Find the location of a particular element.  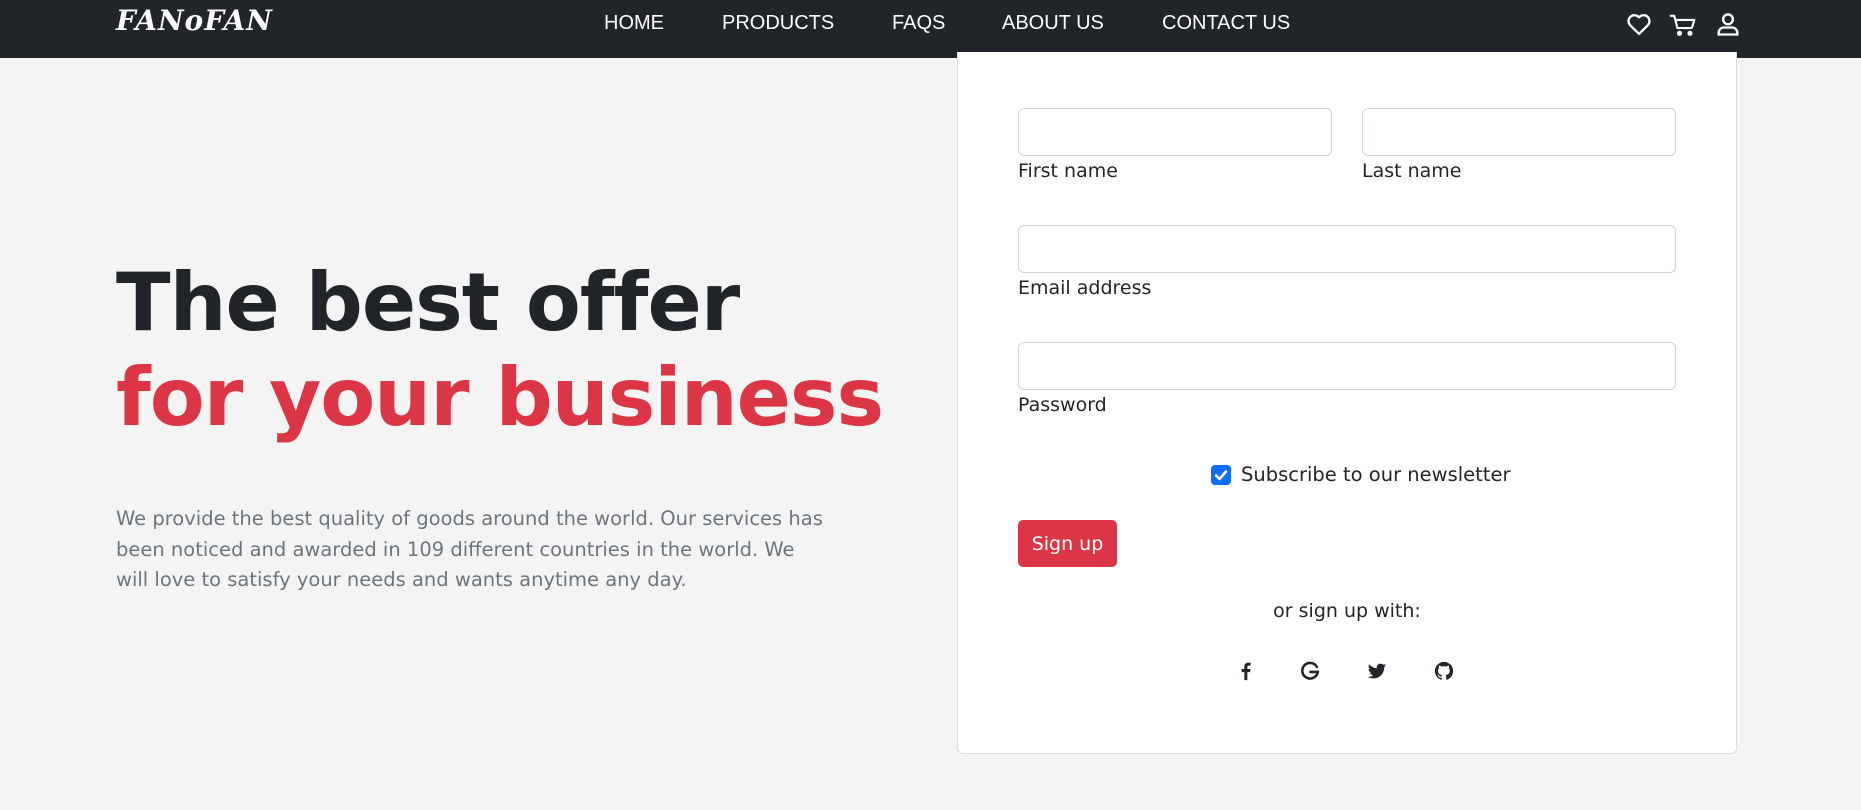

facebook-icon is located at coordinates (1246, 671).